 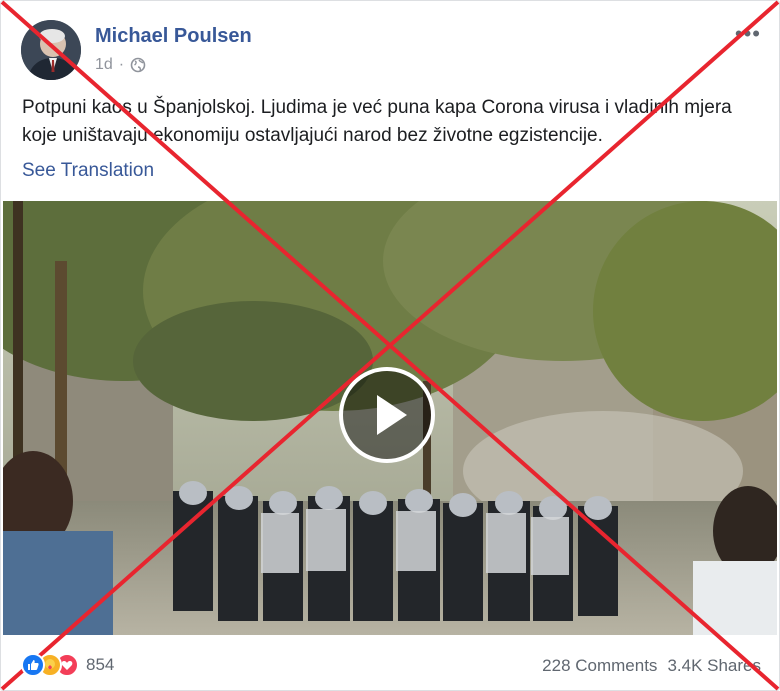 I want to click on play-button, so click(x=387, y=415).